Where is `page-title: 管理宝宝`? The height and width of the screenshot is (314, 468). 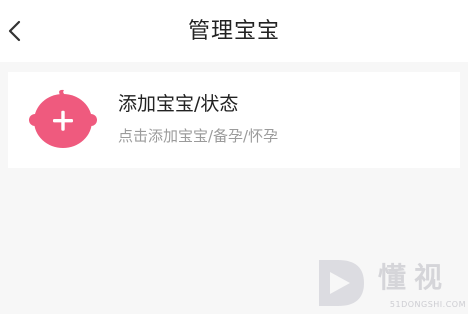
page-title: 管理宝宝 is located at coordinates (233, 31).